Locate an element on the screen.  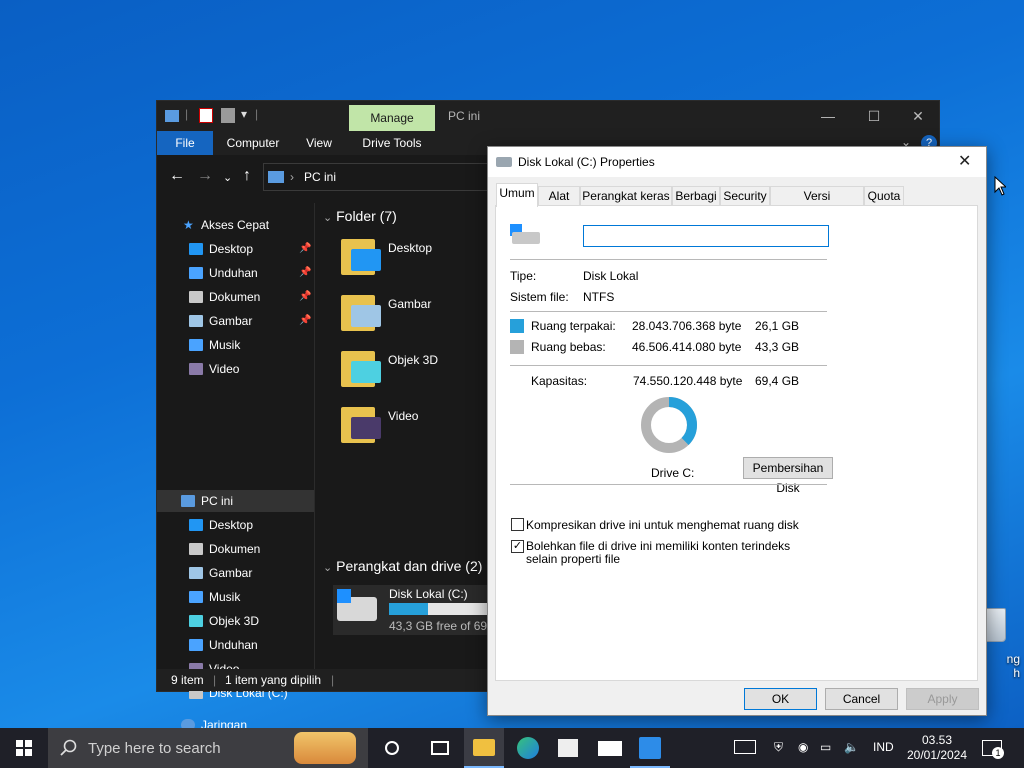
tab-perangkat-keras: Perangkat keras is located at coordinates (626, 196).